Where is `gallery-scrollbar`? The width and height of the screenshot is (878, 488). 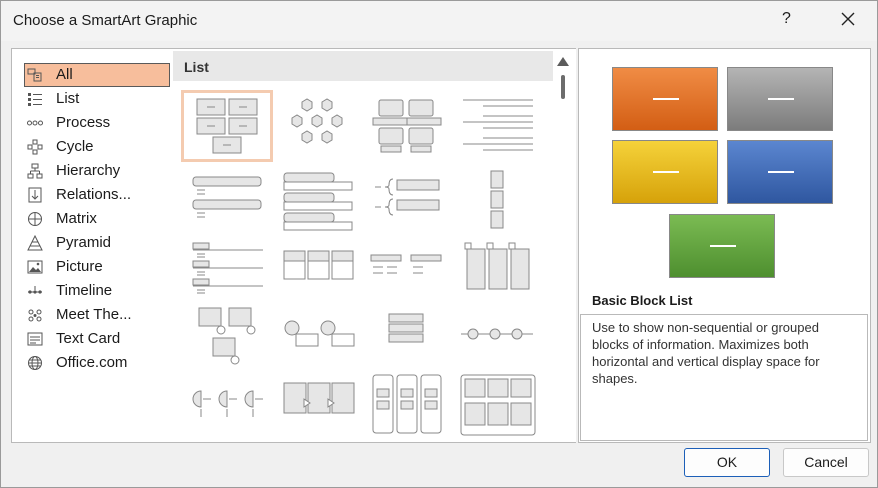
gallery-scrollbar is located at coordinates (563, 245).